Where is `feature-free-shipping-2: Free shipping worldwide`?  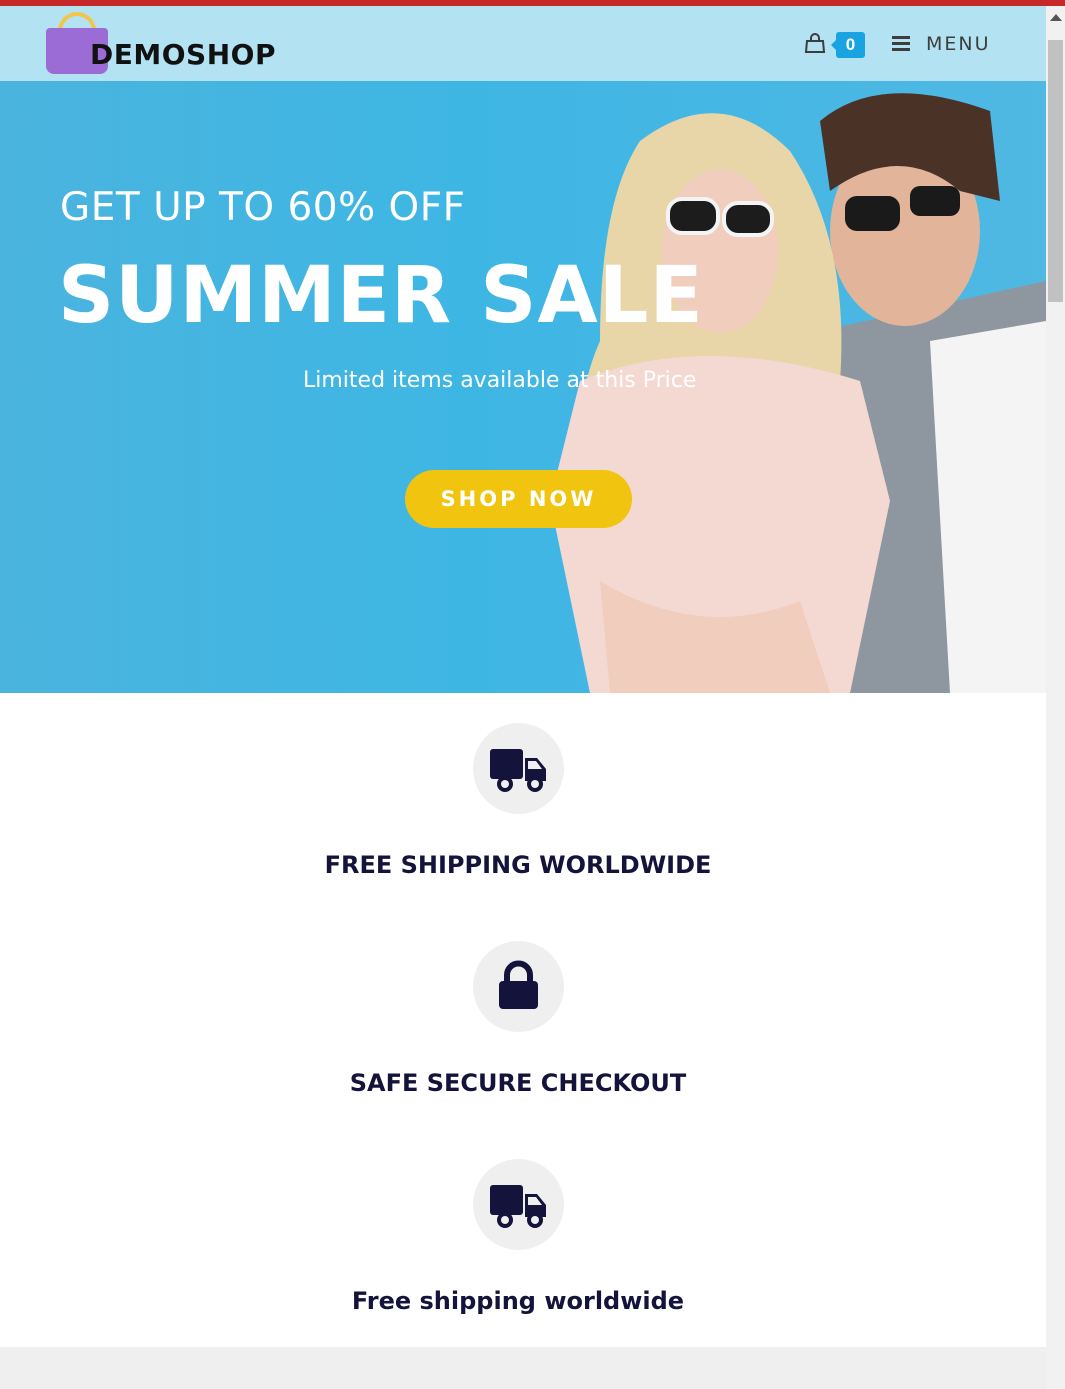 feature-free-shipping-2: Free shipping worldwide is located at coordinates (523, 1259).